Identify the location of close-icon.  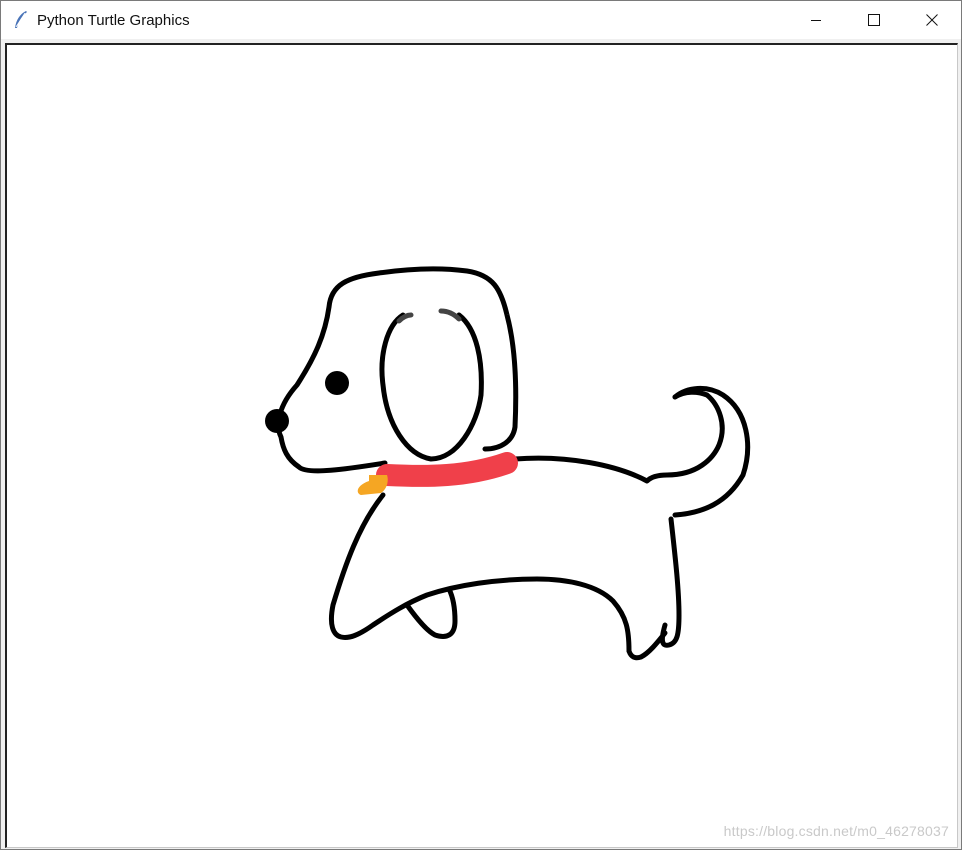
(932, 20).